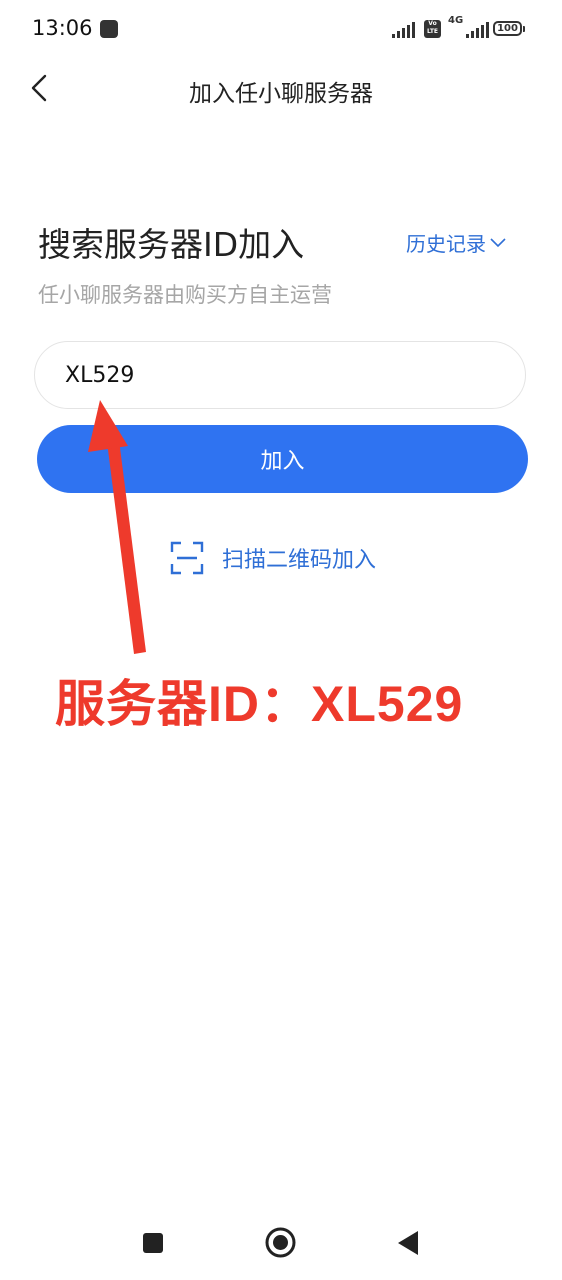  What do you see at coordinates (507, 28) in the screenshot?
I see `battery-level: 100` at bounding box center [507, 28].